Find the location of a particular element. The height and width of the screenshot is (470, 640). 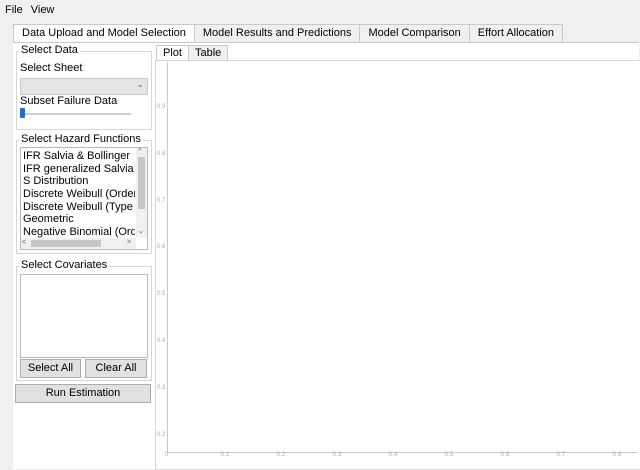

x-axis is located at coordinates (402, 452).